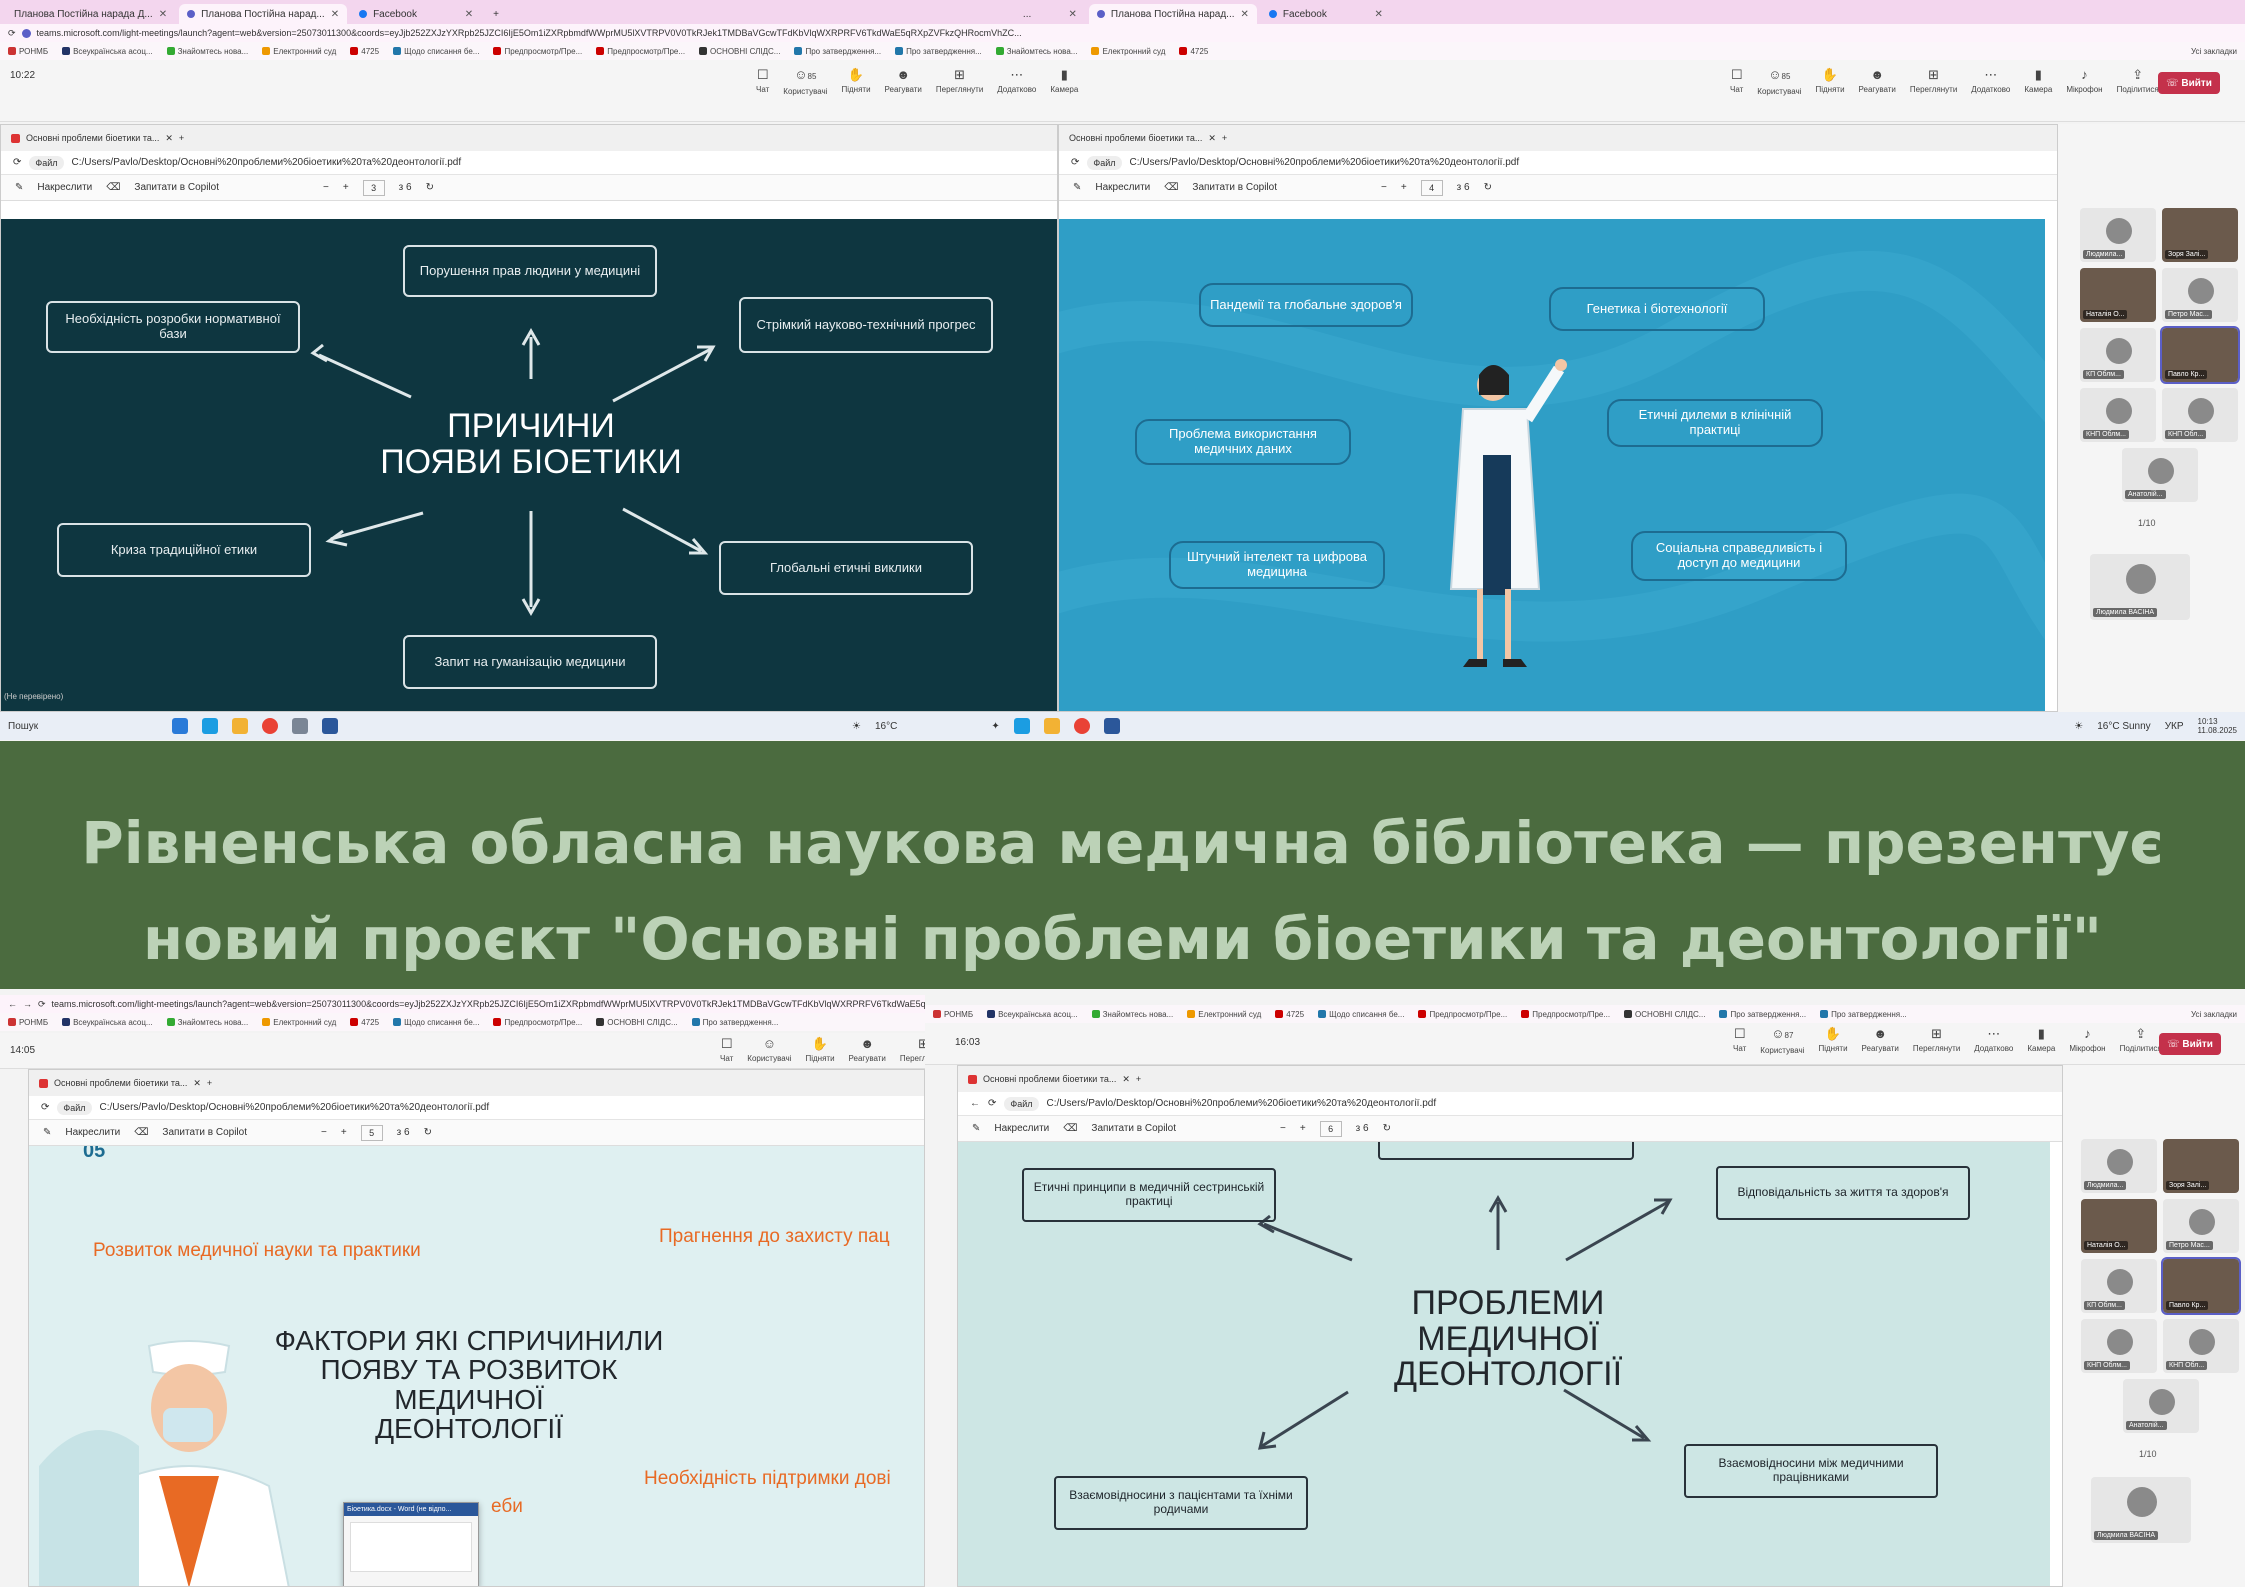 The height and width of the screenshot is (1587, 2245). Describe the element at coordinates (2214, 51) in the screenshot. I see `all-bookmarks: Усі закладки` at that location.